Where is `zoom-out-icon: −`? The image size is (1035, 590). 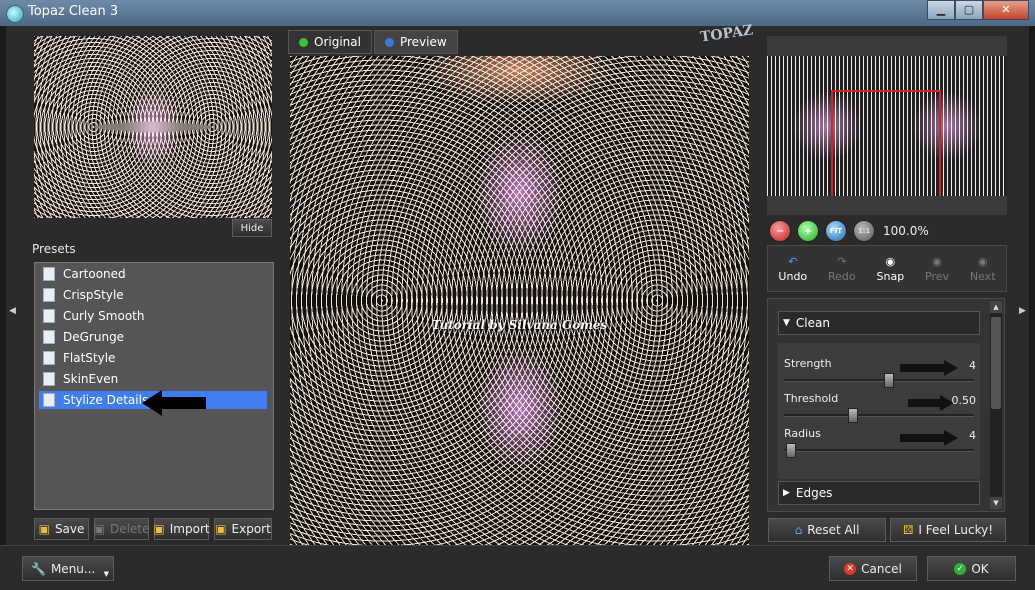 zoom-out-icon: − is located at coordinates (780, 231).